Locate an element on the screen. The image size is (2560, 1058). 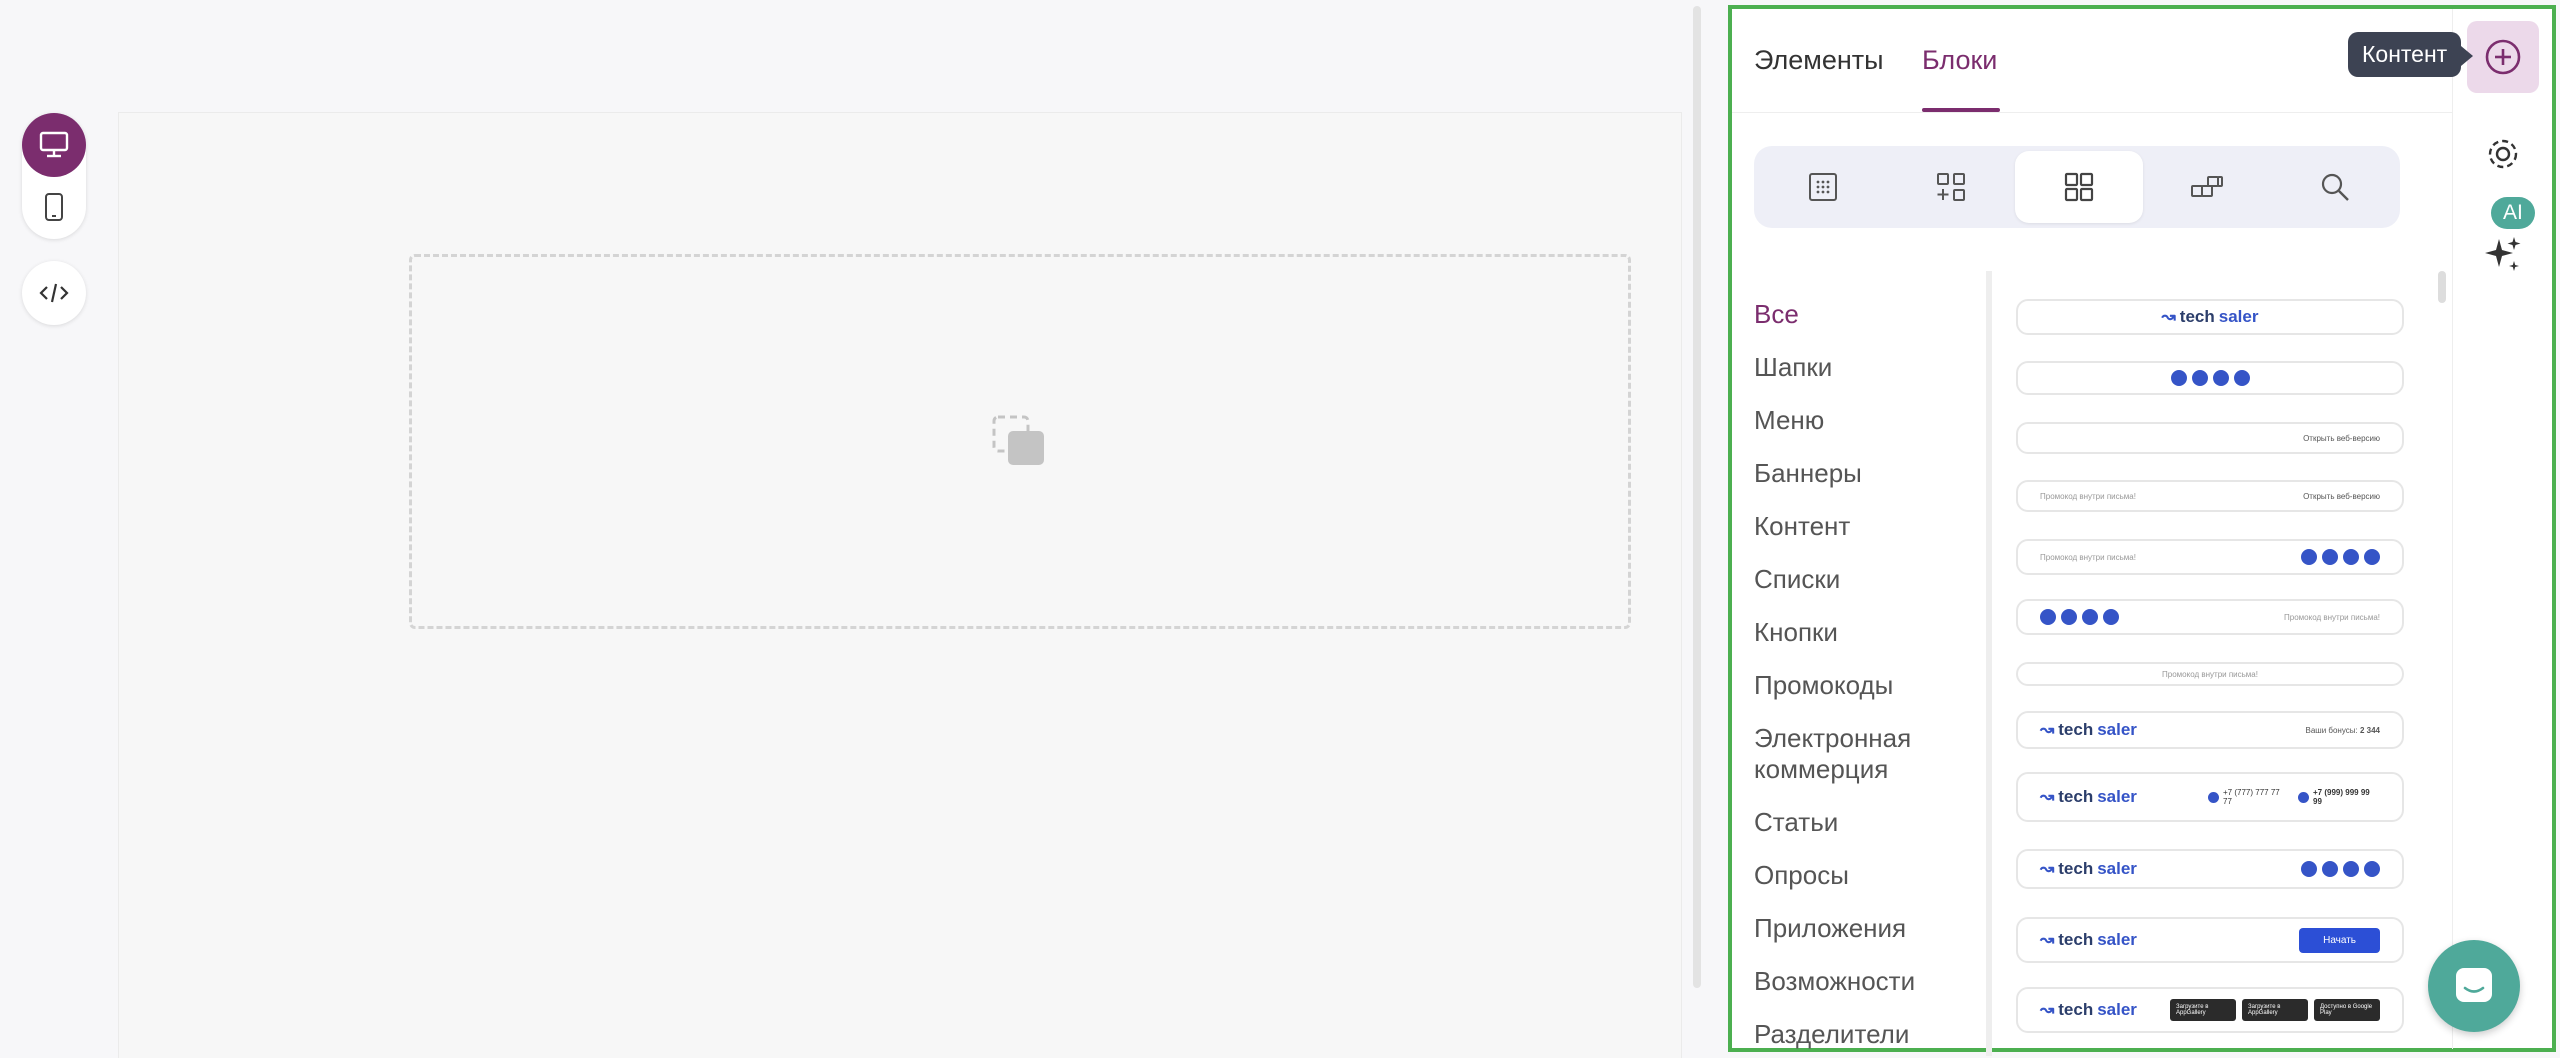
active-tab-indicator is located at coordinates (1961, 110).